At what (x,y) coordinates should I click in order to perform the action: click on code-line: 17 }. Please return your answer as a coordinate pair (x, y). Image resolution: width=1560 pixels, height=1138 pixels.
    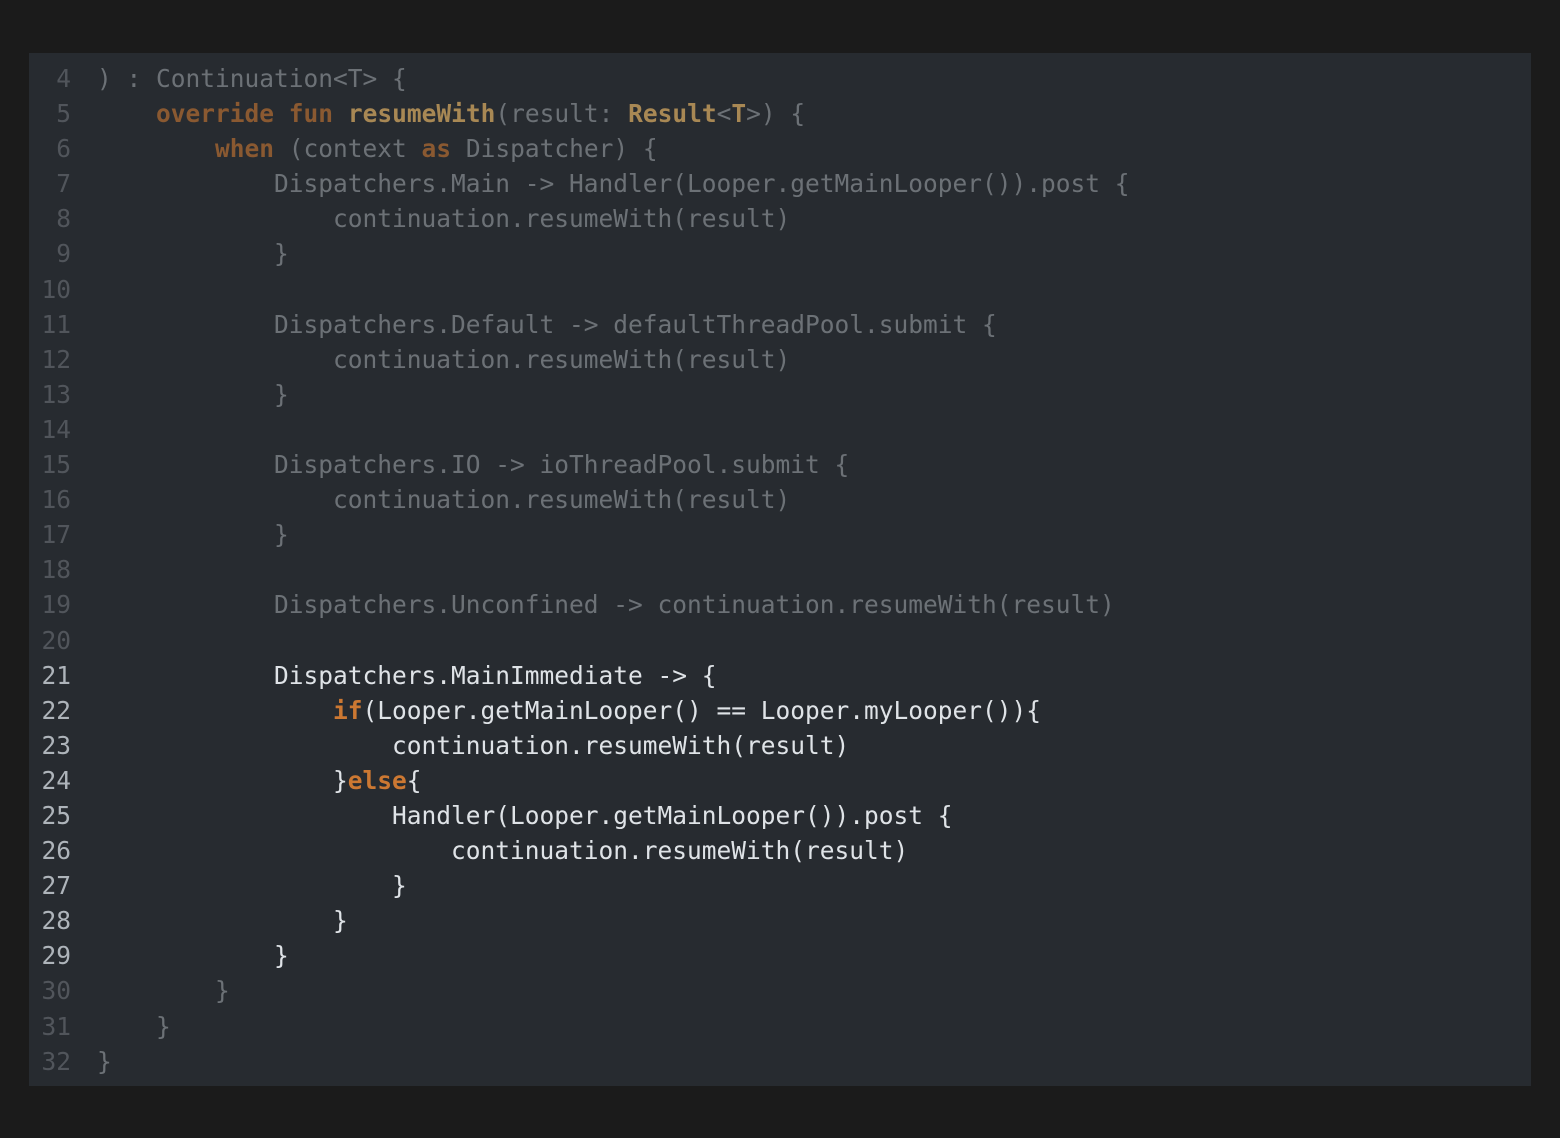
    Looking at the image, I should click on (780, 534).